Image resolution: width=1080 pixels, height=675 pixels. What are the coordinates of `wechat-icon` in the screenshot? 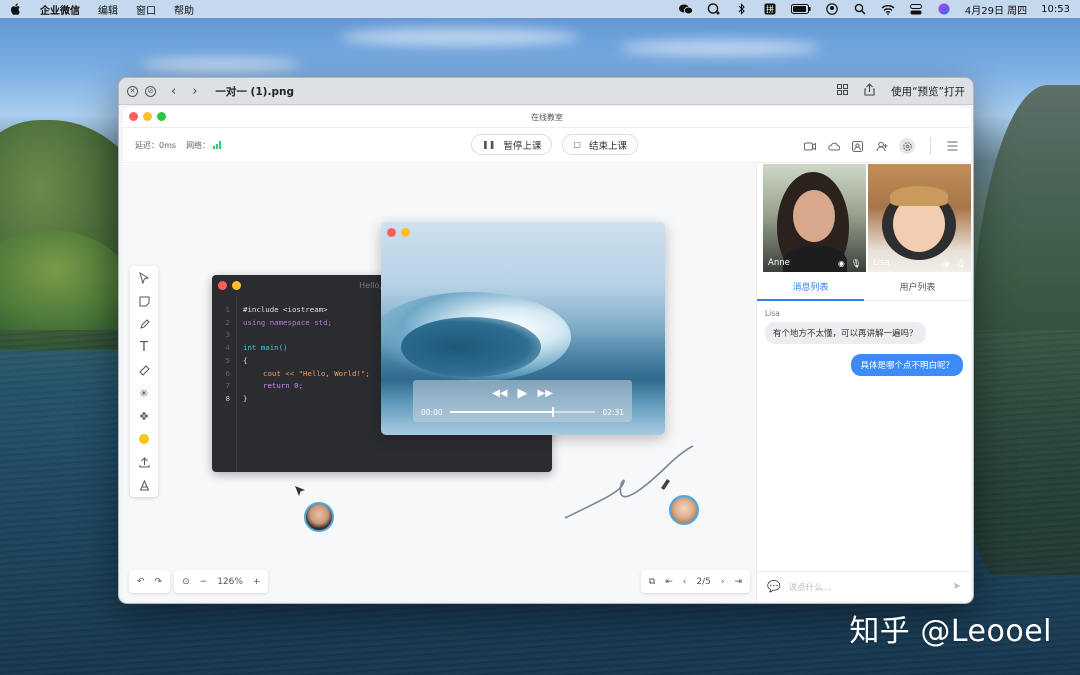 It's located at (685, 9).